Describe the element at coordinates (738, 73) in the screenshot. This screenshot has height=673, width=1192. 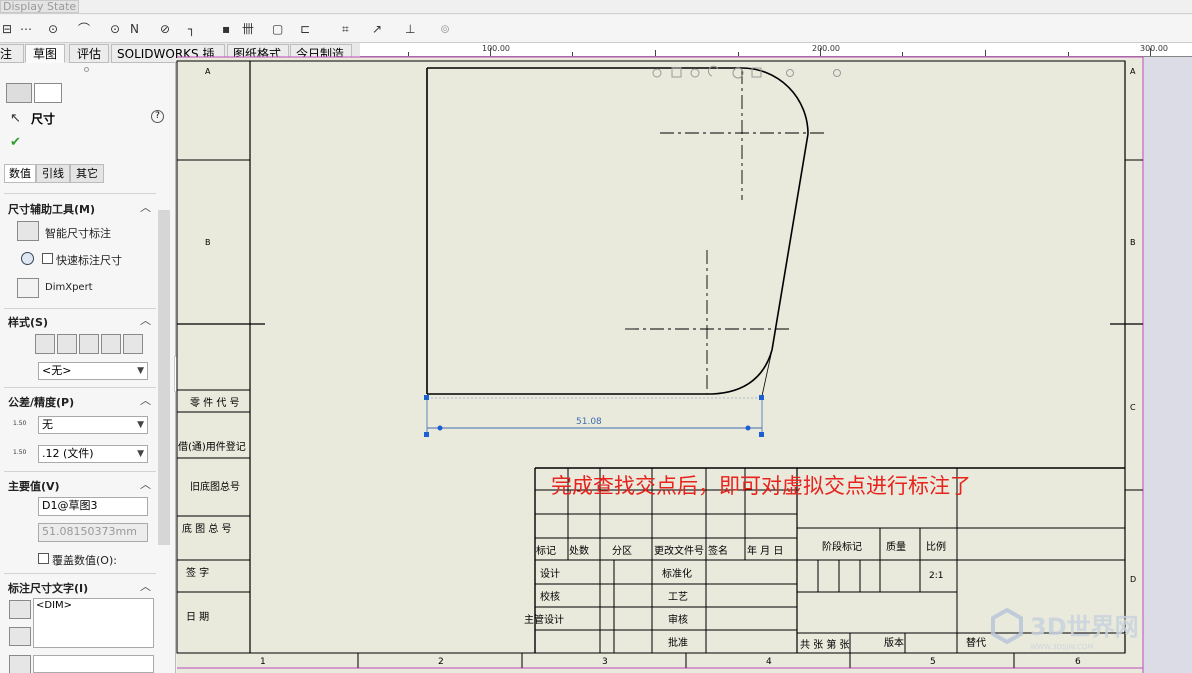
I see `view-orientation-icon` at that location.